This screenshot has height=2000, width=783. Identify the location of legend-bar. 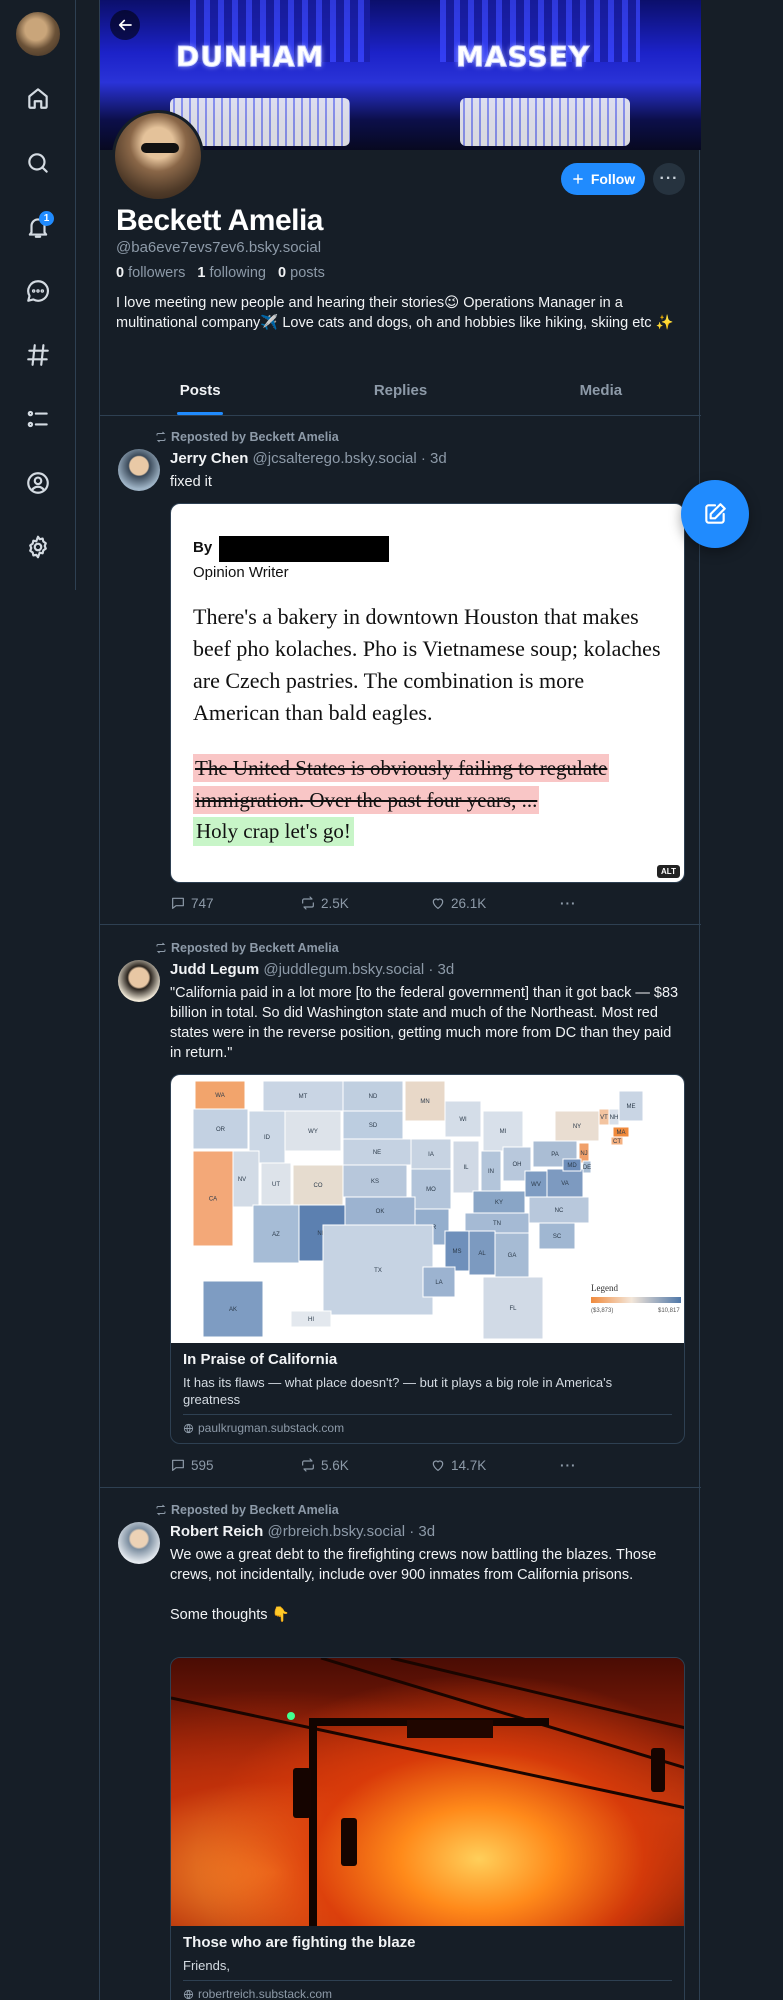
(636, 1300).